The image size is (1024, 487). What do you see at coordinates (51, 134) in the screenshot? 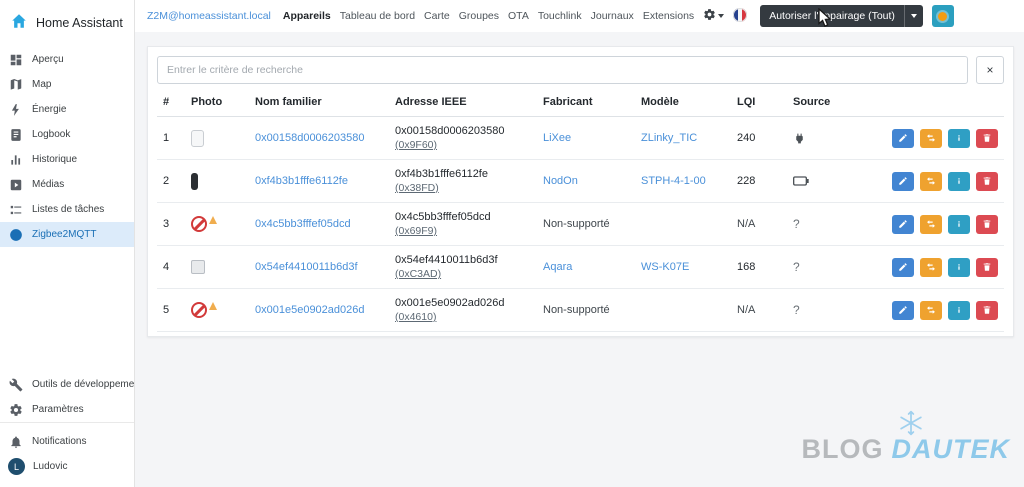
I see `sidebar-item-label: Logbook` at bounding box center [51, 134].